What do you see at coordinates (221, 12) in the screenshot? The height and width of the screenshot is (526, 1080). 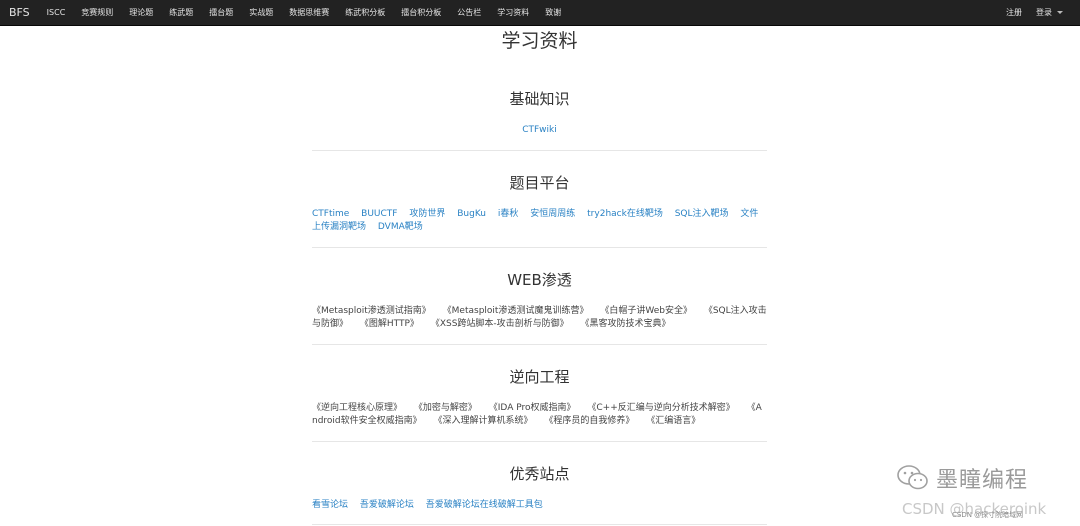 I see `nav-item-arena: 擂台题` at bounding box center [221, 12].